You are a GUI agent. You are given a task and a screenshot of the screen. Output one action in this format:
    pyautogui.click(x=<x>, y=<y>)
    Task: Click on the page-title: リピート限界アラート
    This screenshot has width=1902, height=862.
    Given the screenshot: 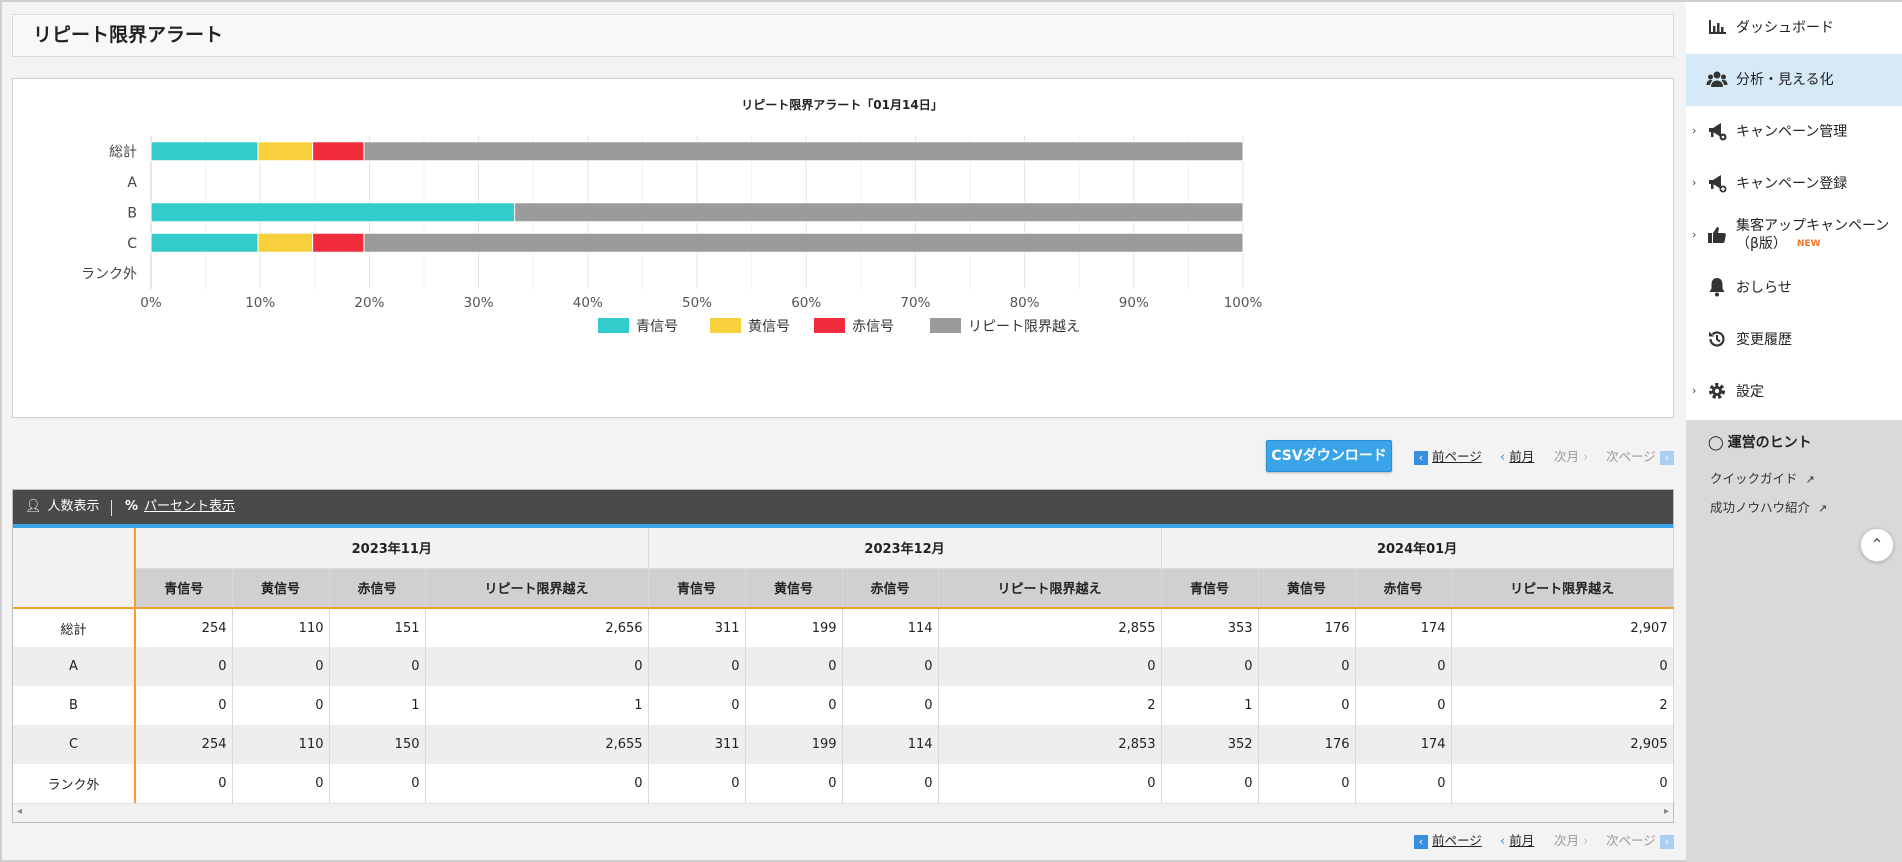 What is the action you would take?
    pyautogui.click(x=843, y=35)
    